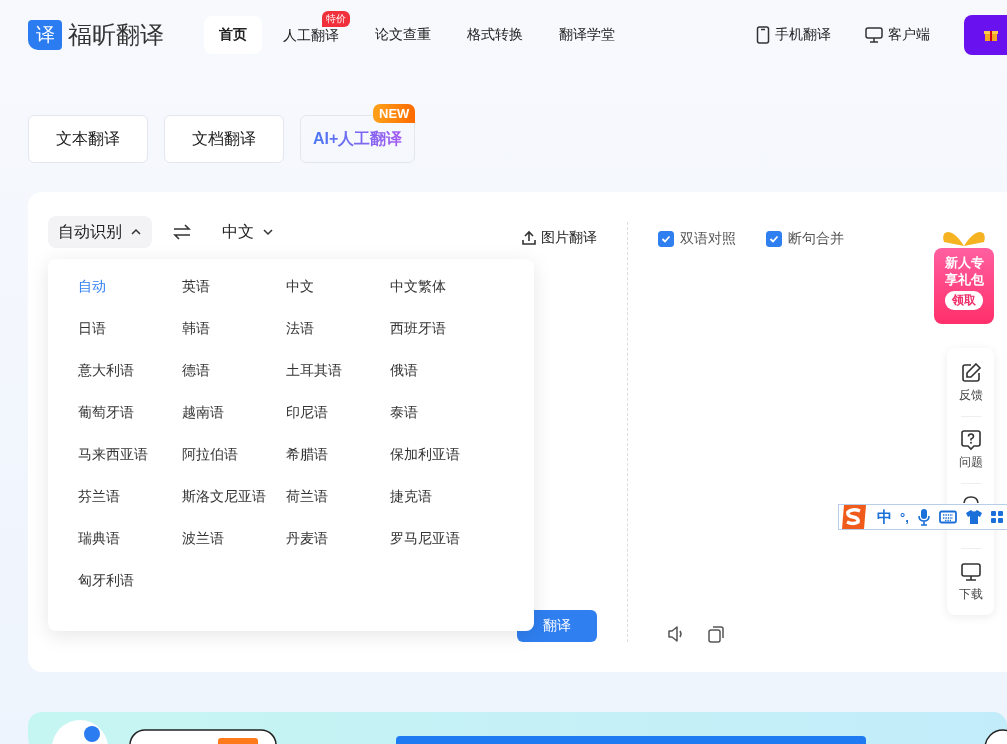  What do you see at coordinates (411, 497) in the screenshot?
I see `language-option: 捷克语` at bounding box center [411, 497].